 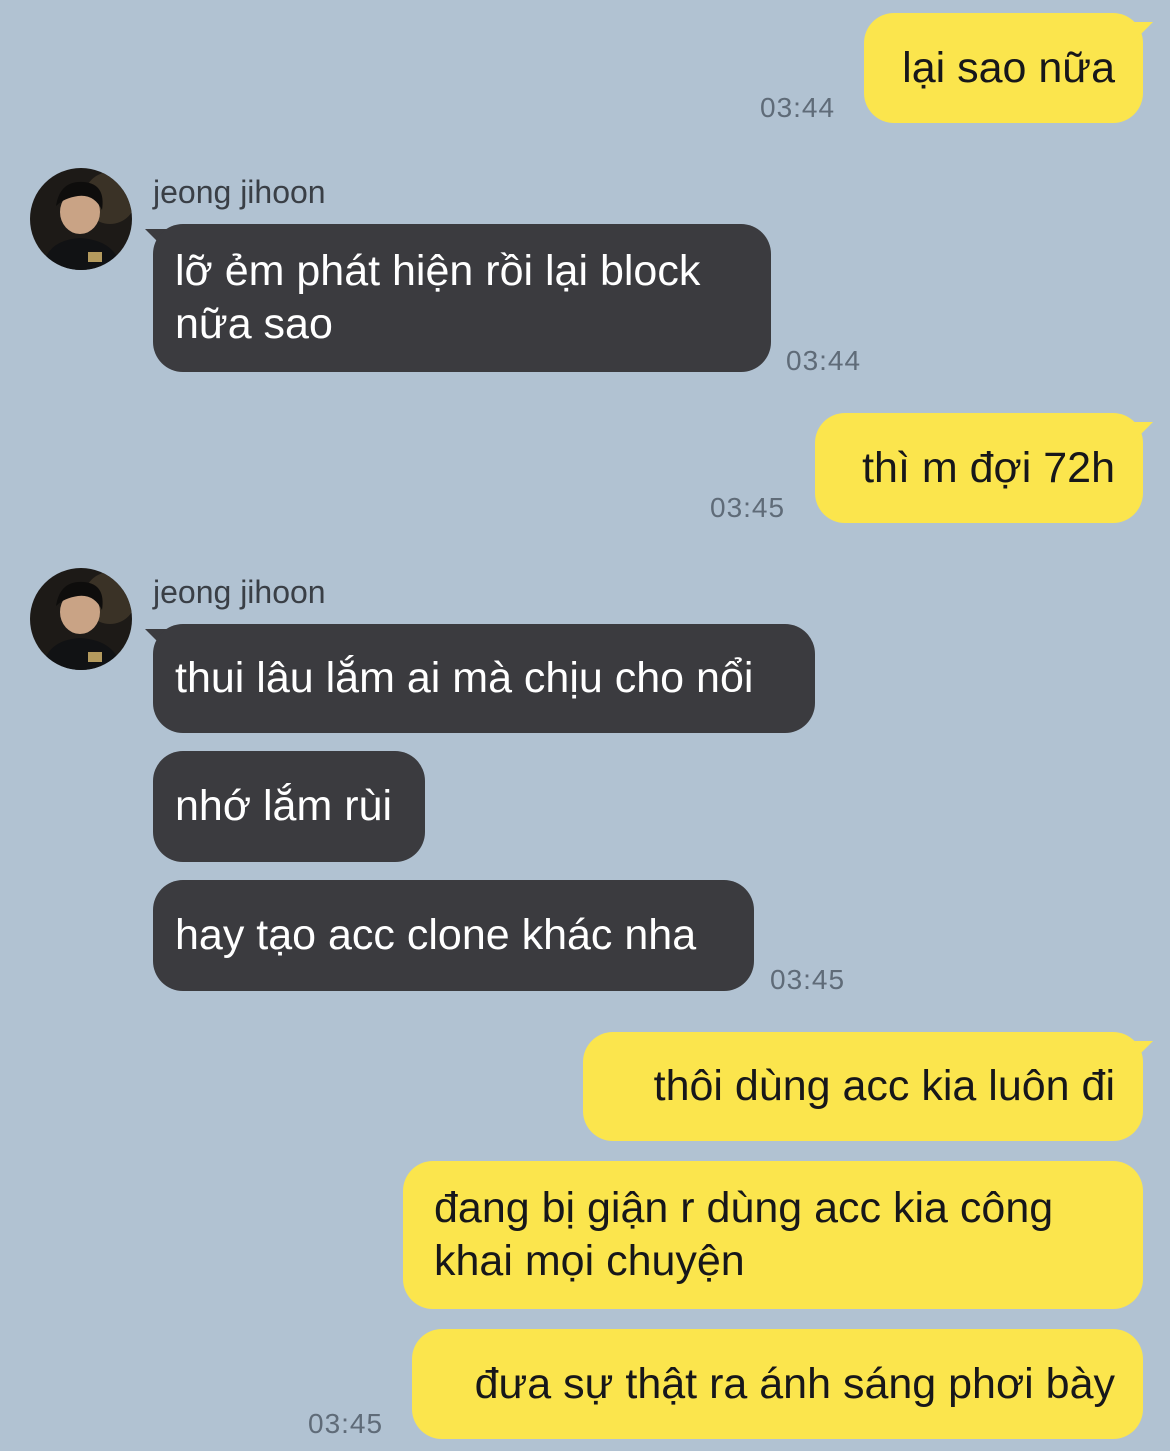 I want to click on message-text: thui lâu lắm ai mà chịu cho nổi, so click(x=464, y=678).